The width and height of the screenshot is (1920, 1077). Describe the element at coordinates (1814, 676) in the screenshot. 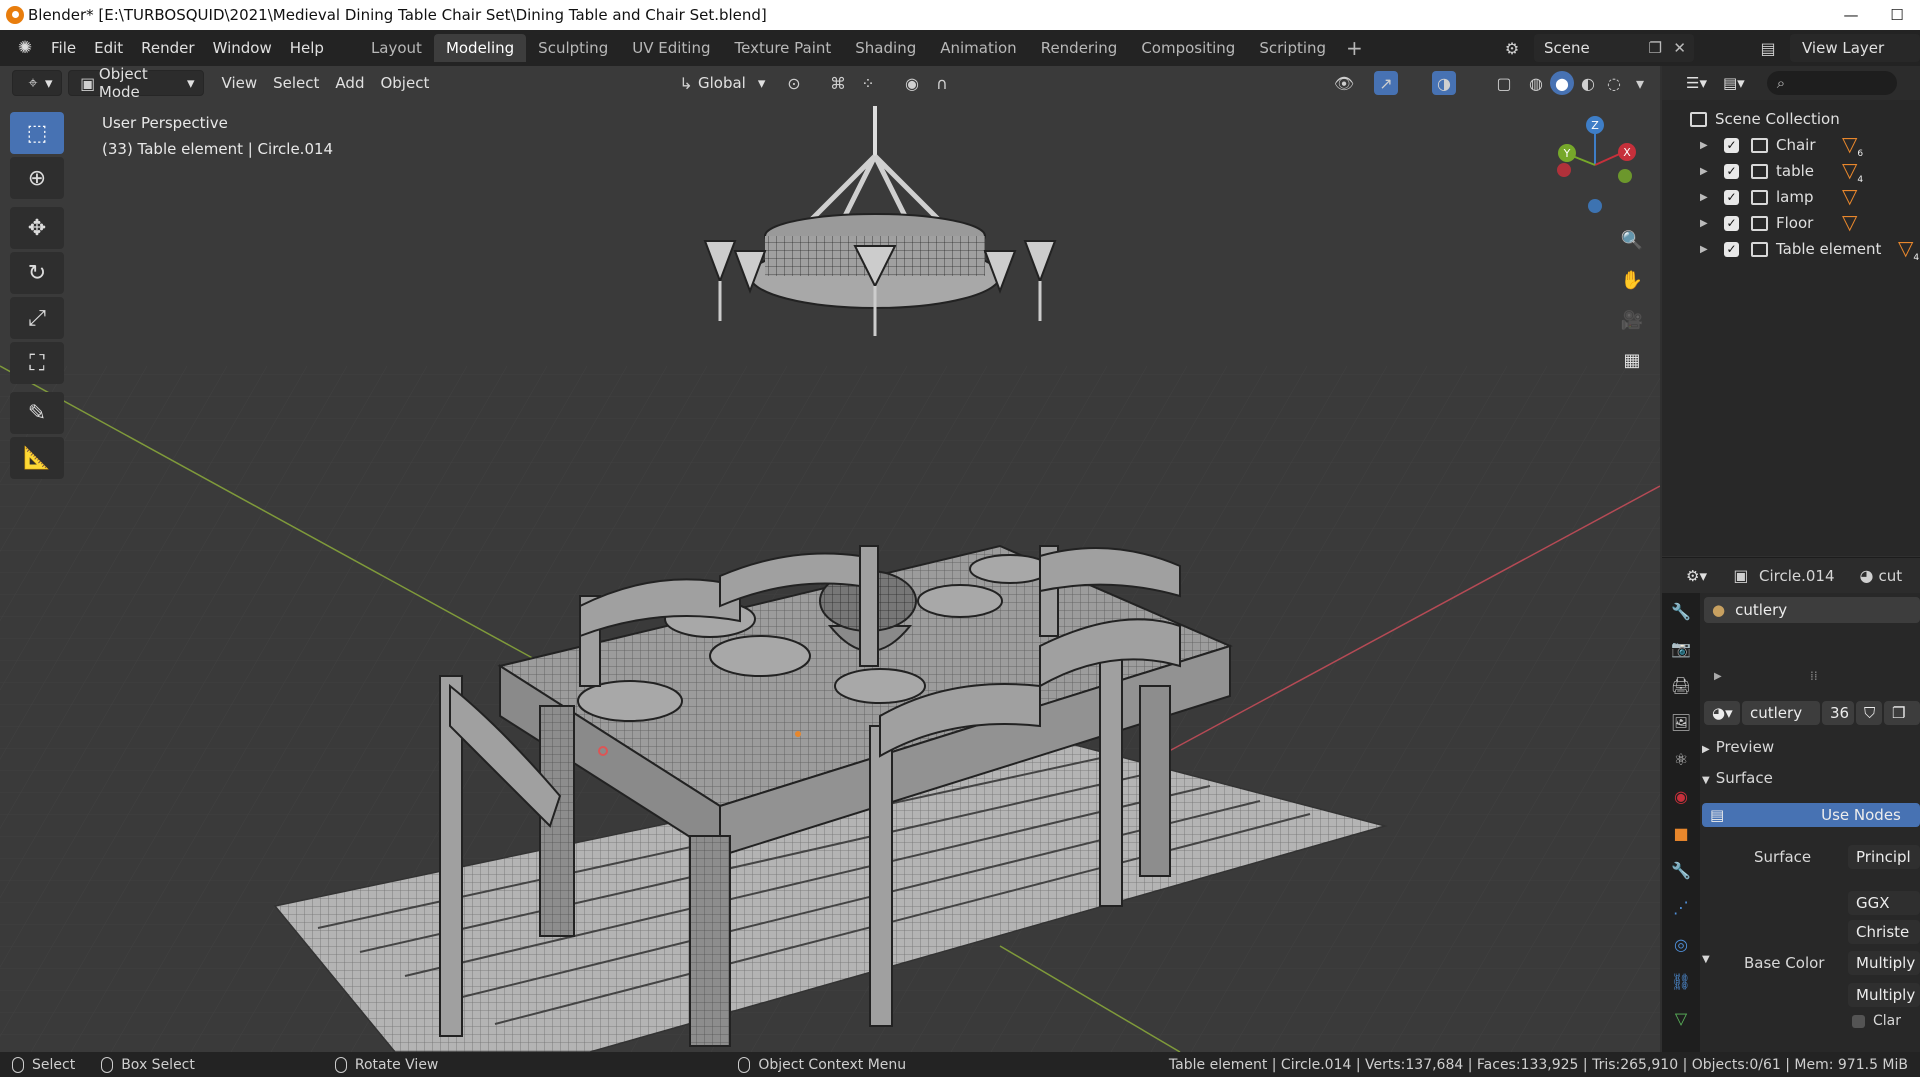

I see `resize-handle-icon: ⁞⁞` at that location.